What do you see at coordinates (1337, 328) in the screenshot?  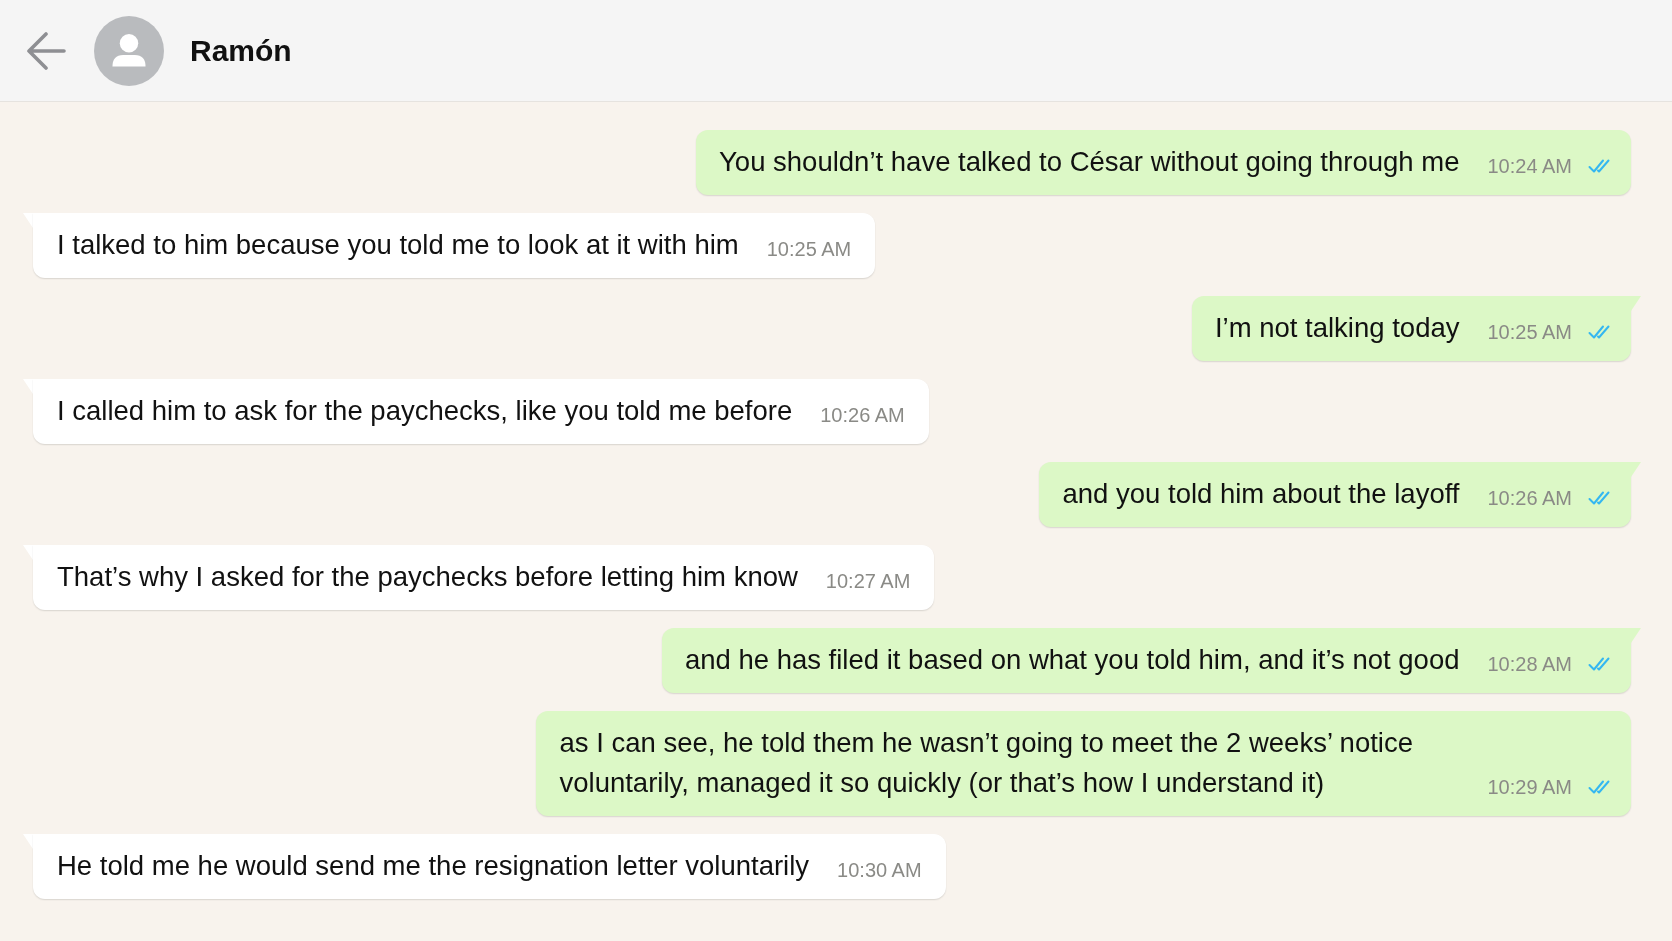 I see `message-text: I’m not talking today` at bounding box center [1337, 328].